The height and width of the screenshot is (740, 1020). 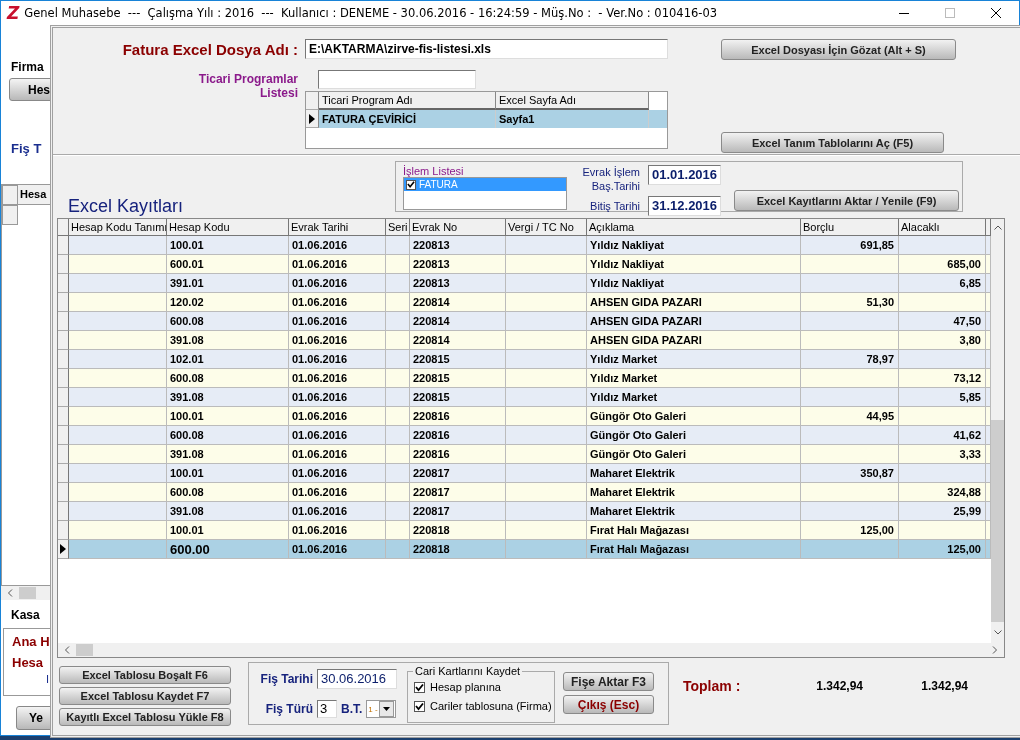 What do you see at coordinates (371, 13) in the screenshot?
I see `window-title: Genel Muhasebe --- Çalışma Yılı : 2016 --- Kullanıcı : DENEME - 30.06.2016 - 16:24:59 - Müş.No : - Ver.No : 010416-03` at bounding box center [371, 13].